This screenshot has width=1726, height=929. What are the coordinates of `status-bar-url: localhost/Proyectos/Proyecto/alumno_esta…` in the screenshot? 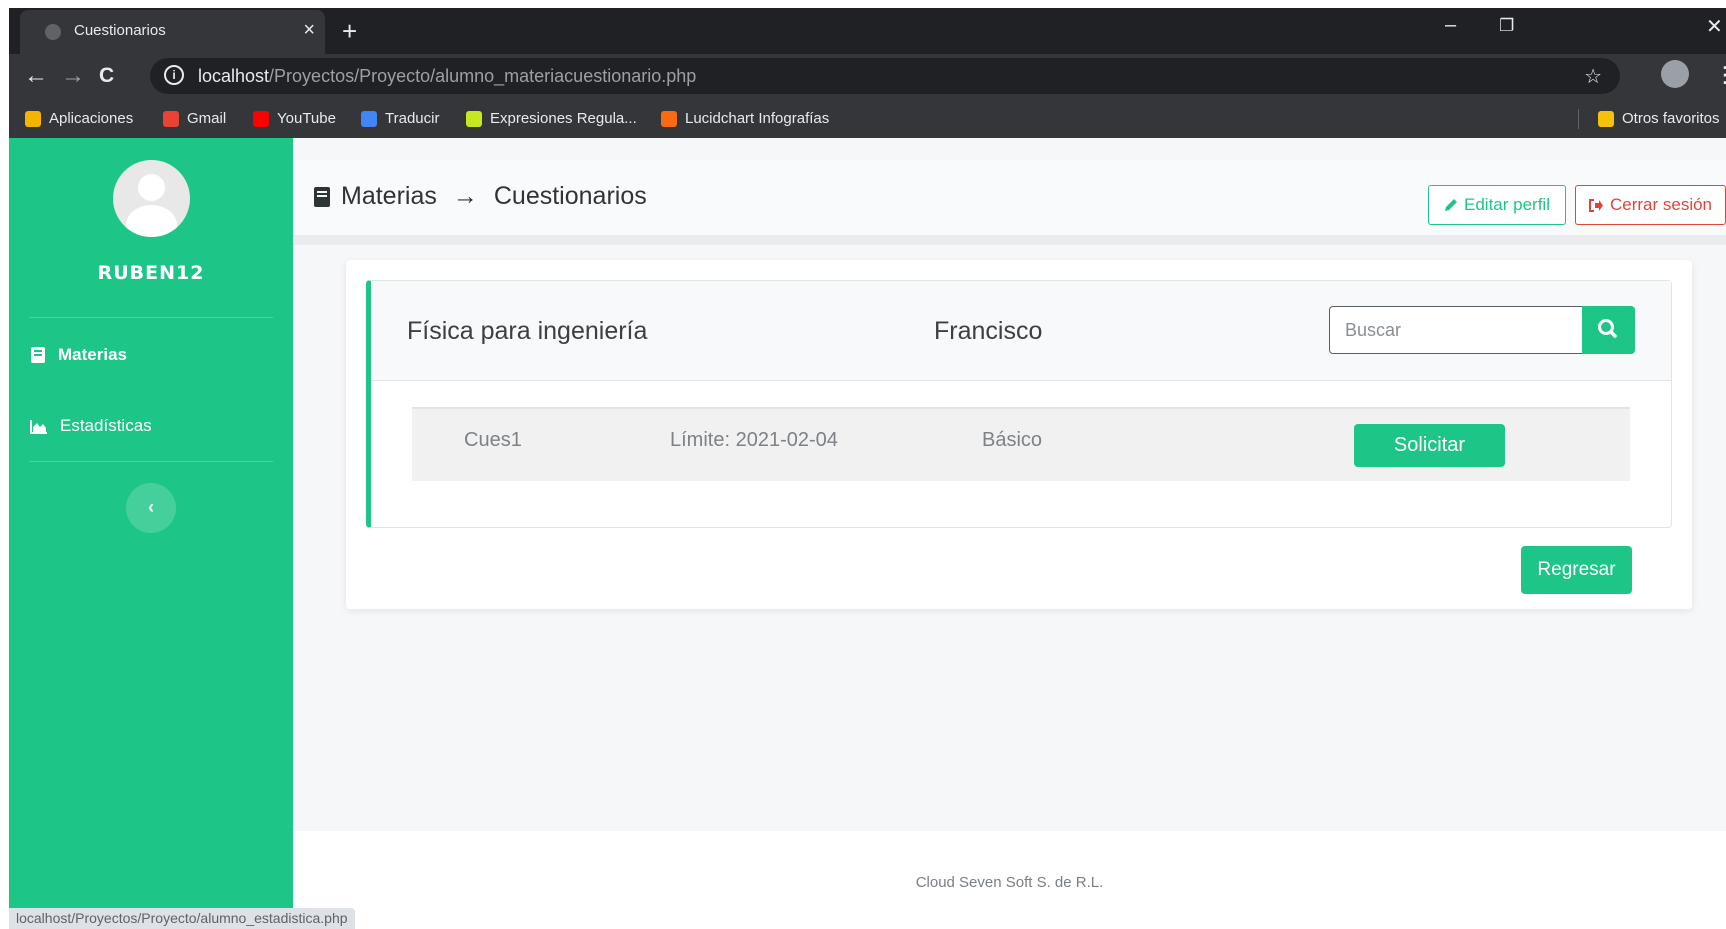 It's located at (182, 918).